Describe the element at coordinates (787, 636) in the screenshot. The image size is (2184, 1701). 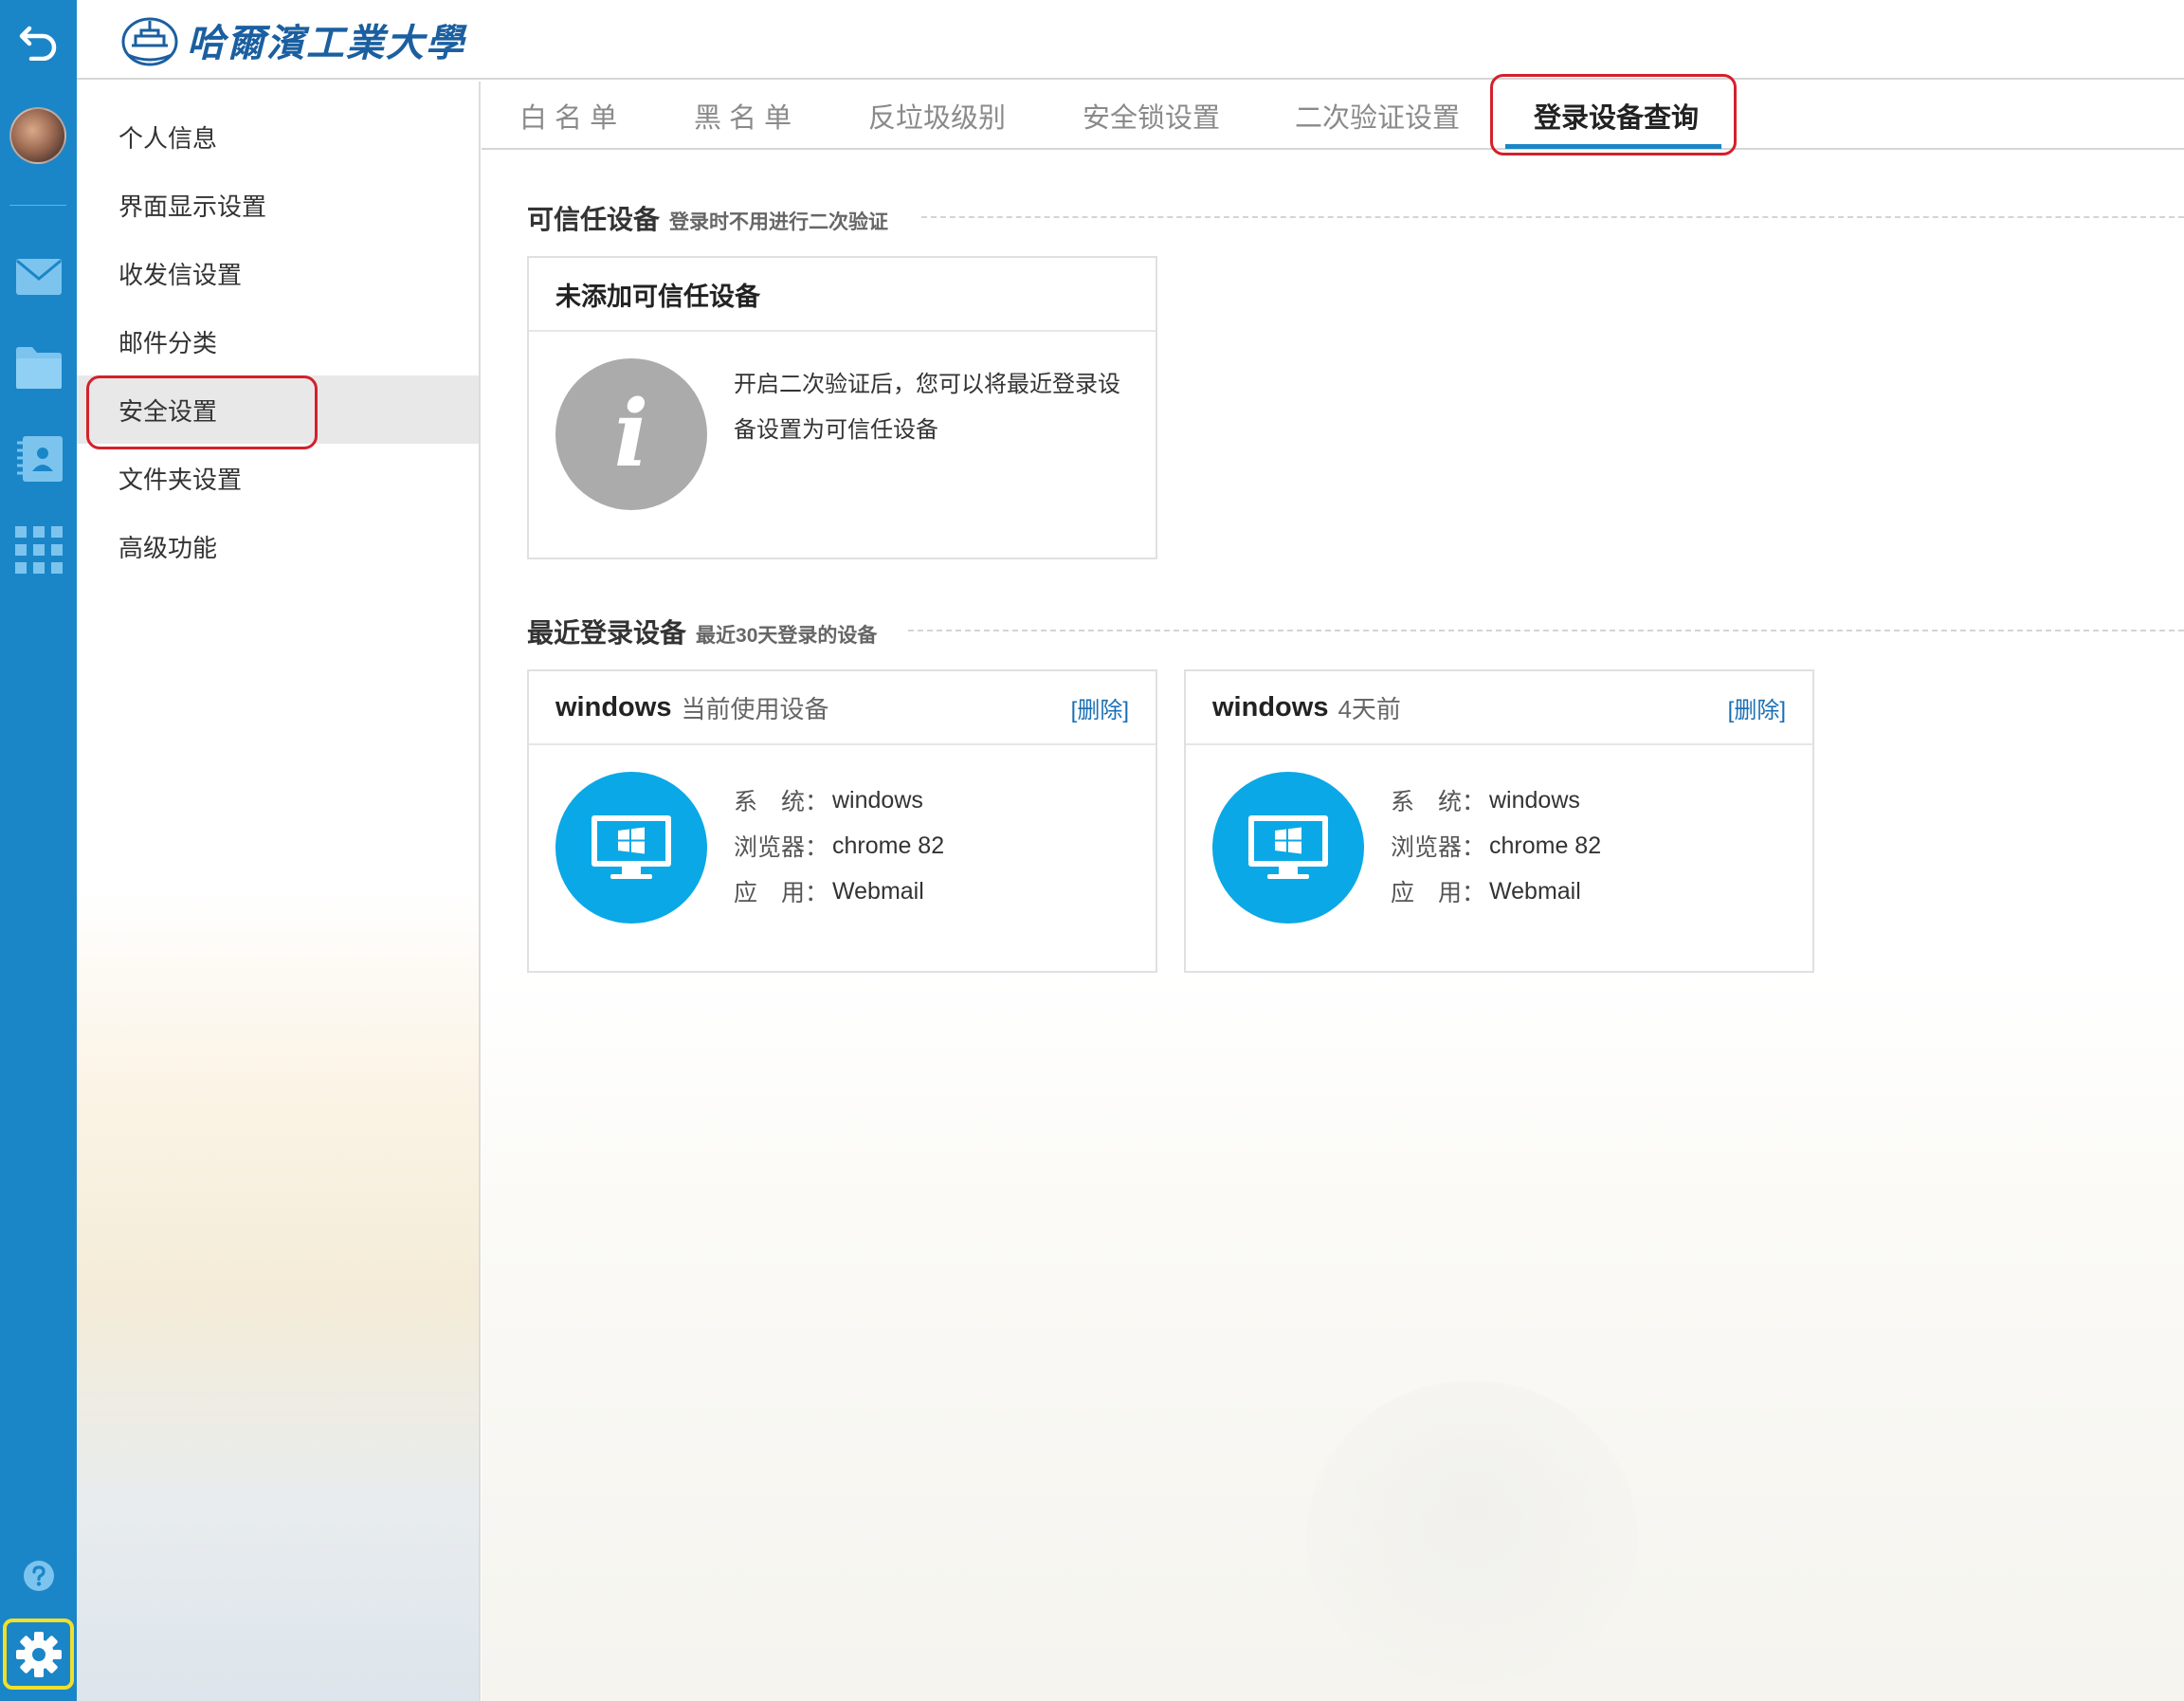
I see `section-subtitle: 最近30天登录的设备` at that location.